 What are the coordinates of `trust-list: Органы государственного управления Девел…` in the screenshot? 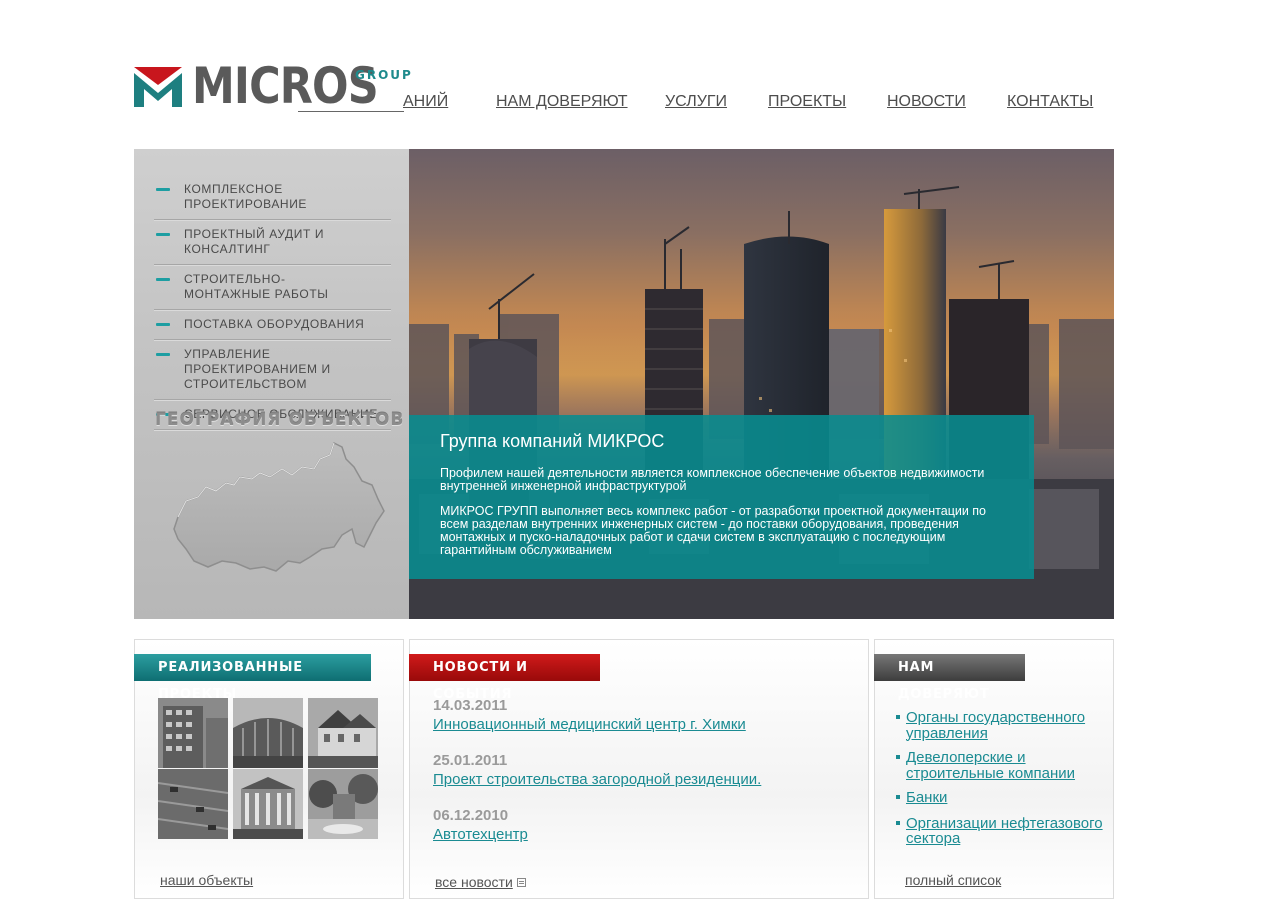 It's located at (1005, 783).